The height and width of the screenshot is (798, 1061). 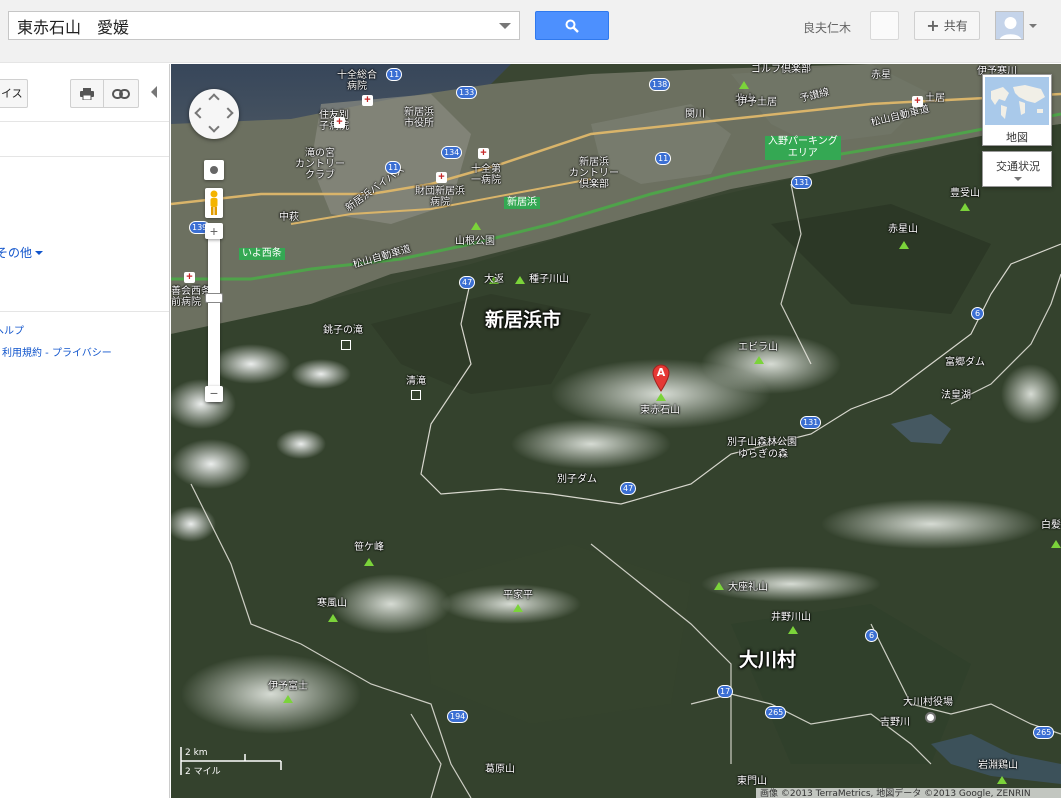 What do you see at coordinates (467, 92) in the screenshot?
I see `route-shield: 133` at bounding box center [467, 92].